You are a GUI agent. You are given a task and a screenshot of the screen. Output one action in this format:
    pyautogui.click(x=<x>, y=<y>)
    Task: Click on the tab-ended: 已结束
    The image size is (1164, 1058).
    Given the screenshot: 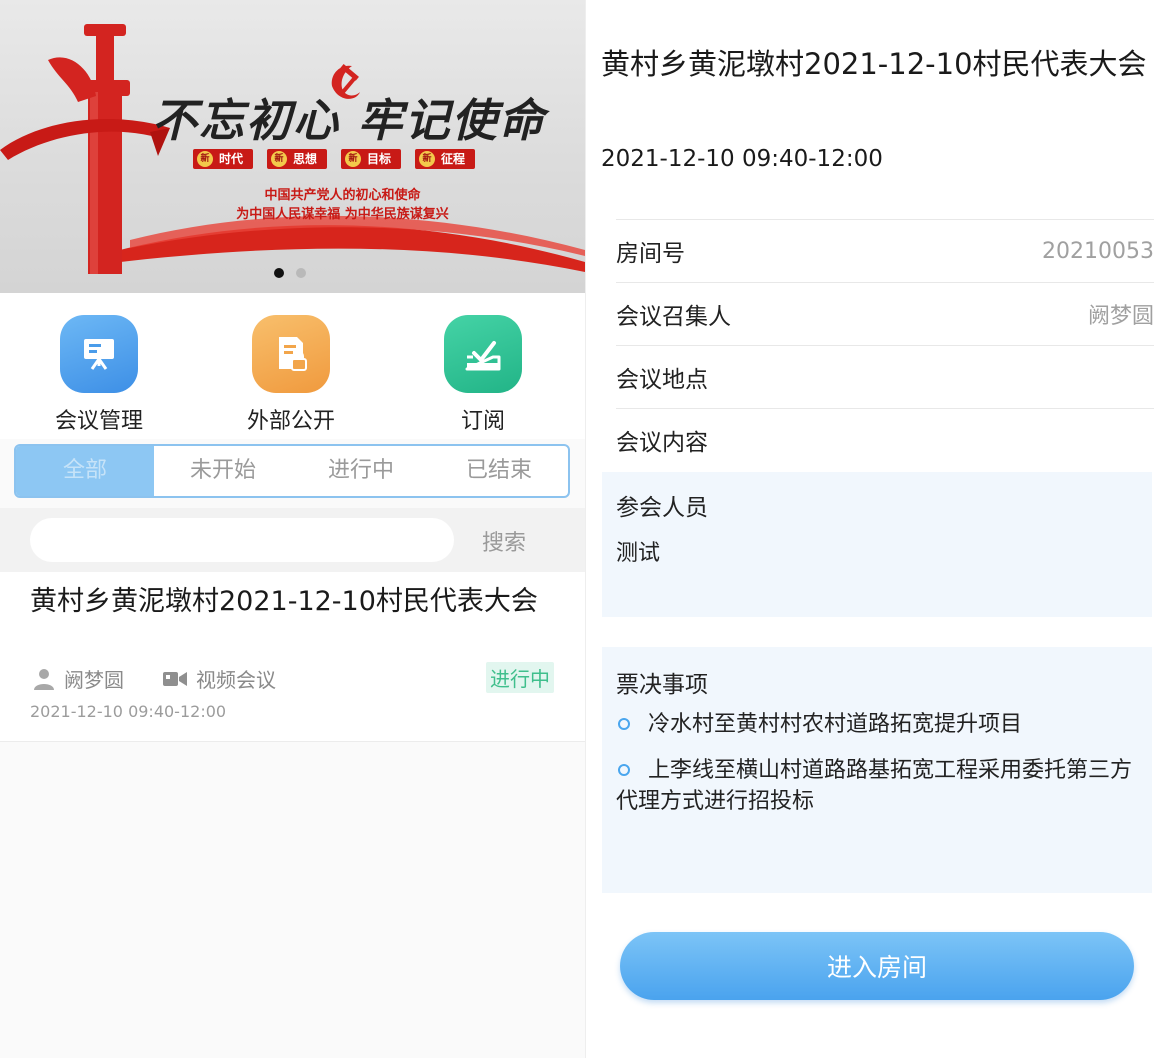 What is the action you would take?
    pyautogui.click(x=499, y=471)
    